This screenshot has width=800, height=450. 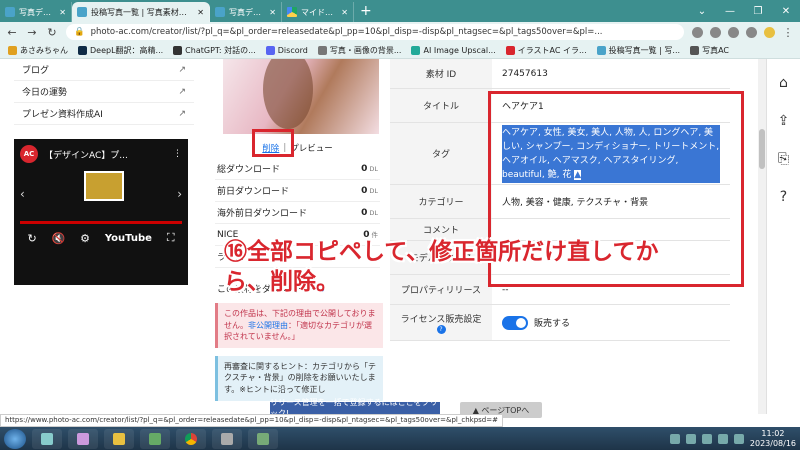 I want to click on delete-link: 削除, so click(x=270, y=148).